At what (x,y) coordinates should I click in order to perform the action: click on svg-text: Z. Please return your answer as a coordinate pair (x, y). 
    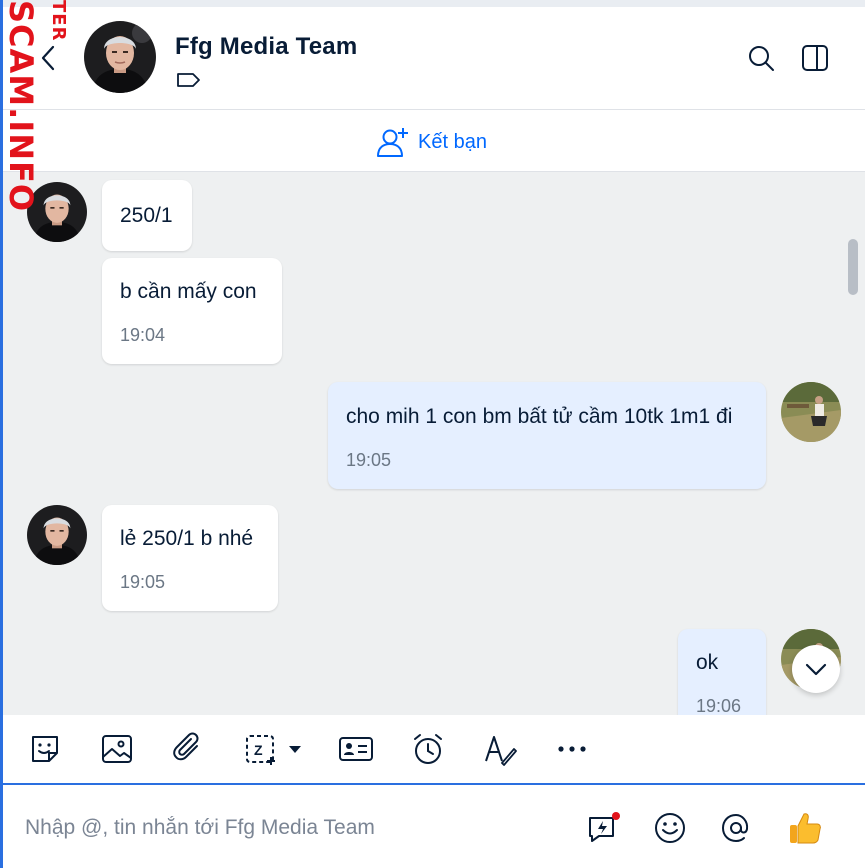
    Looking at the image, I should click on (258, 750).